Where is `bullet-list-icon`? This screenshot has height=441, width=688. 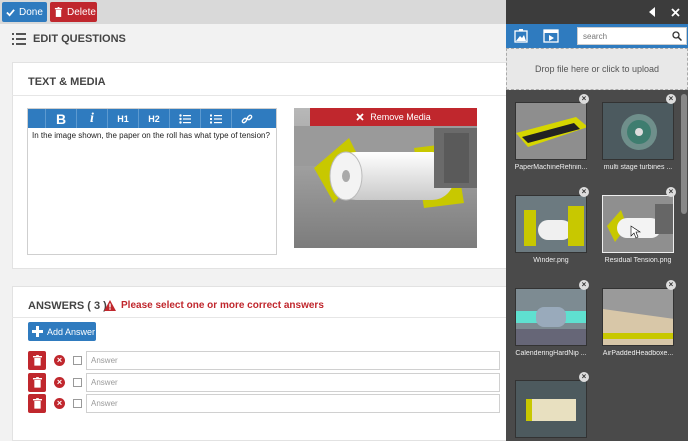
bullet-list-icon is located at coordinates (185, 118).